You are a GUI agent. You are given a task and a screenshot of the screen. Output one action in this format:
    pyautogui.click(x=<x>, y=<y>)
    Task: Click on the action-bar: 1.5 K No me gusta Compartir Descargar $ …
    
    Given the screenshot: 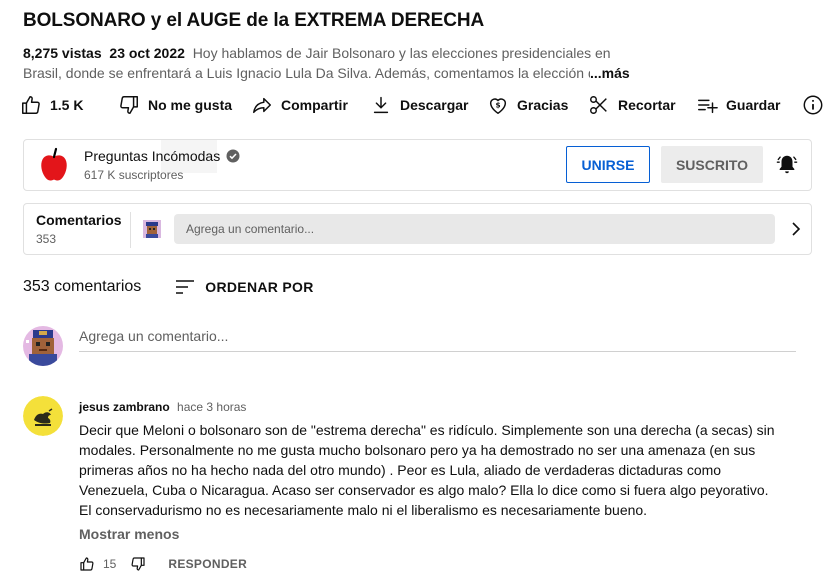 What is the action you would take?
    pyautogui.click(x=422, y=105)
    